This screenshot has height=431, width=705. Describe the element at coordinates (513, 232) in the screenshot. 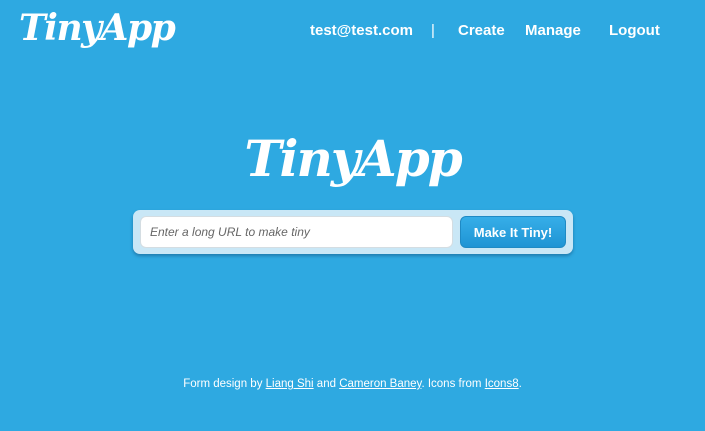

I see `make-it-tiny-button: Make It Tiny!` at that location.